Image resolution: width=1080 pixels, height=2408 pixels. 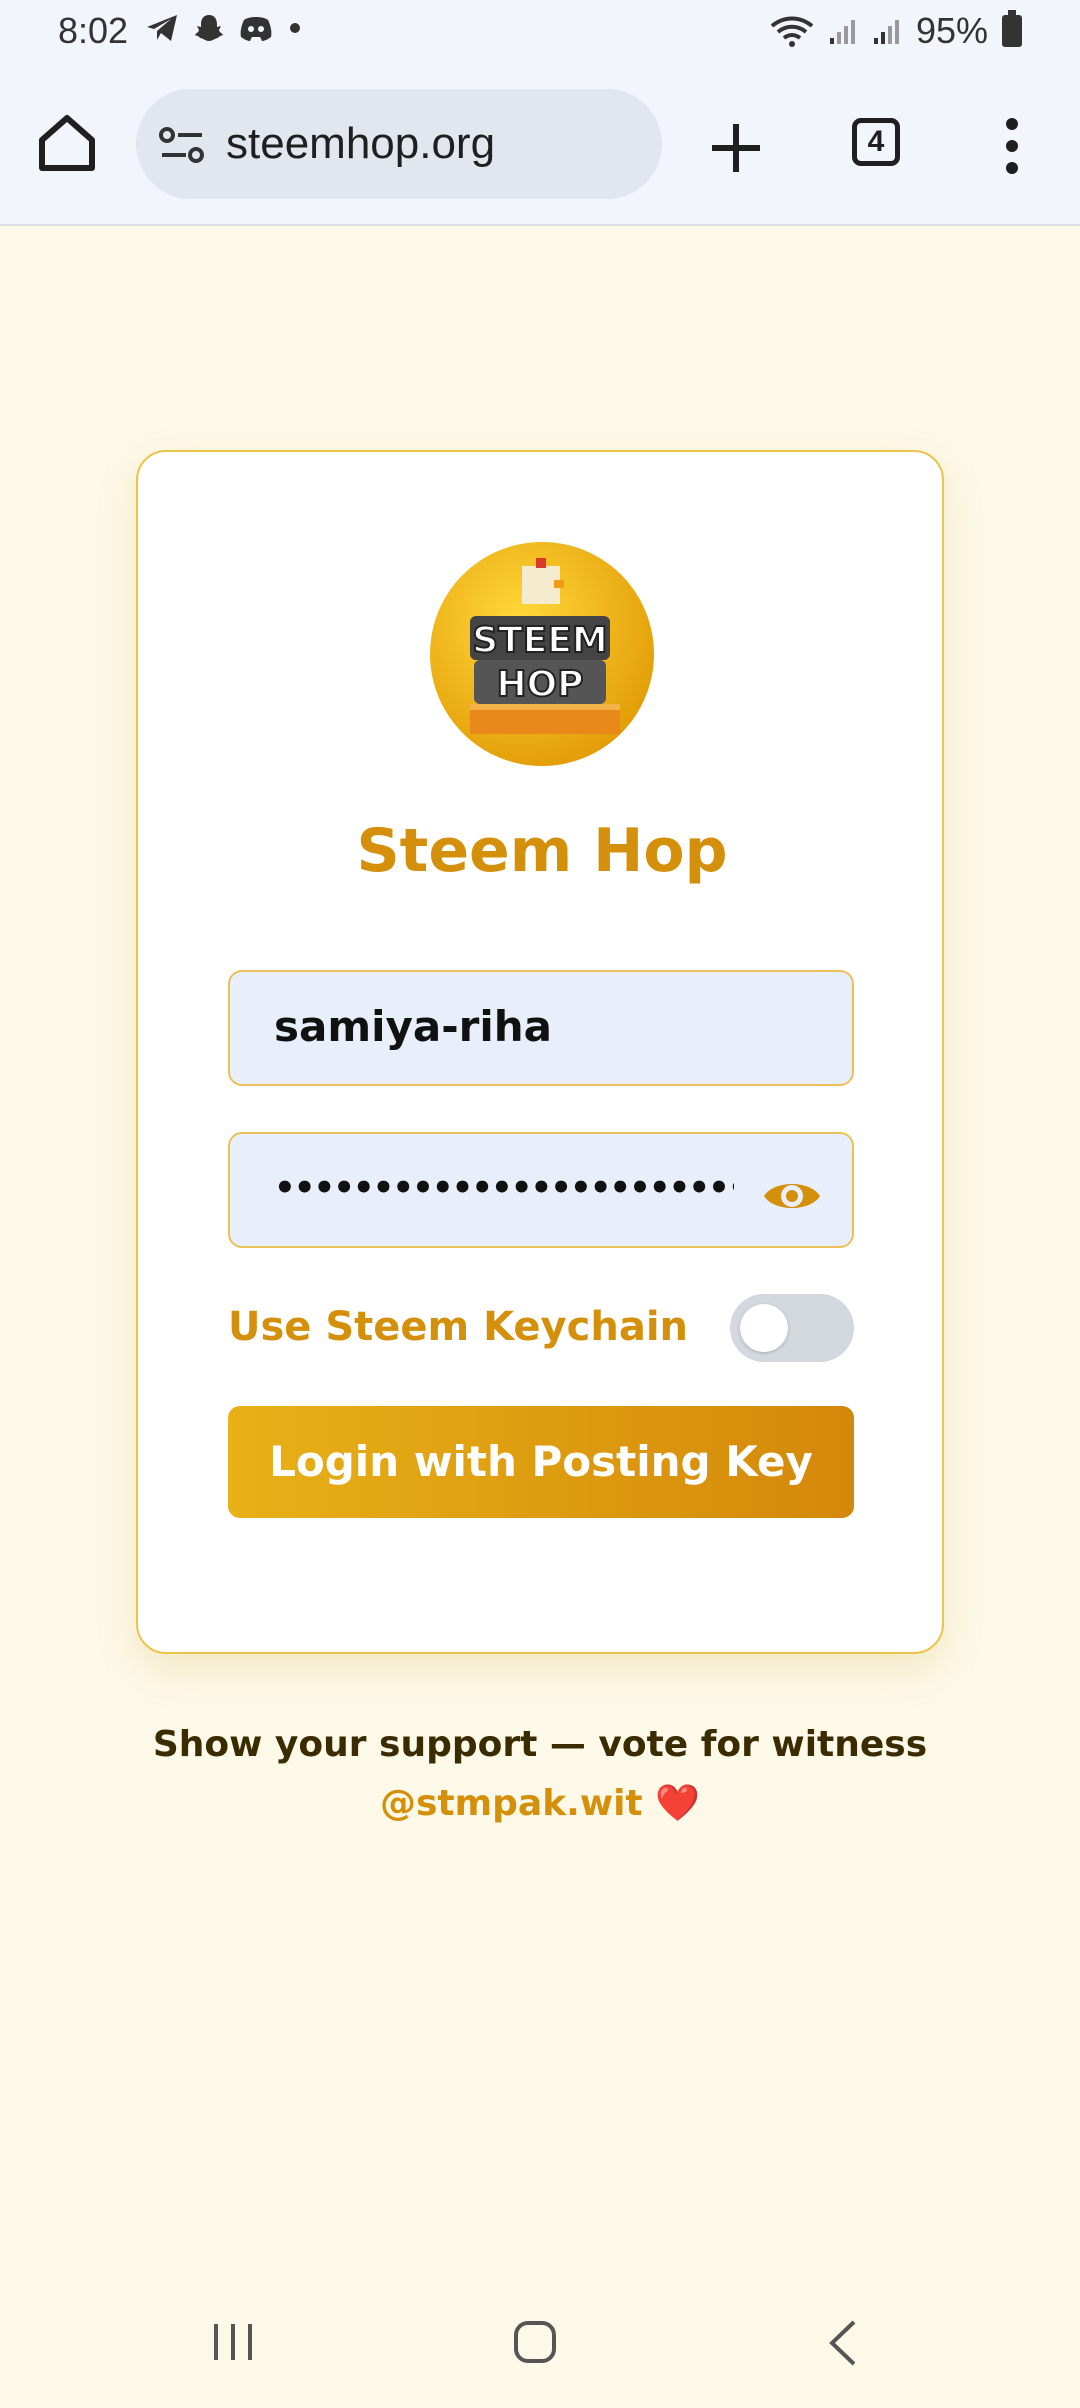 I want to click on posting-key-field: ••••••••••••••••••••••••••••••••, so click(x=541, y=1190).